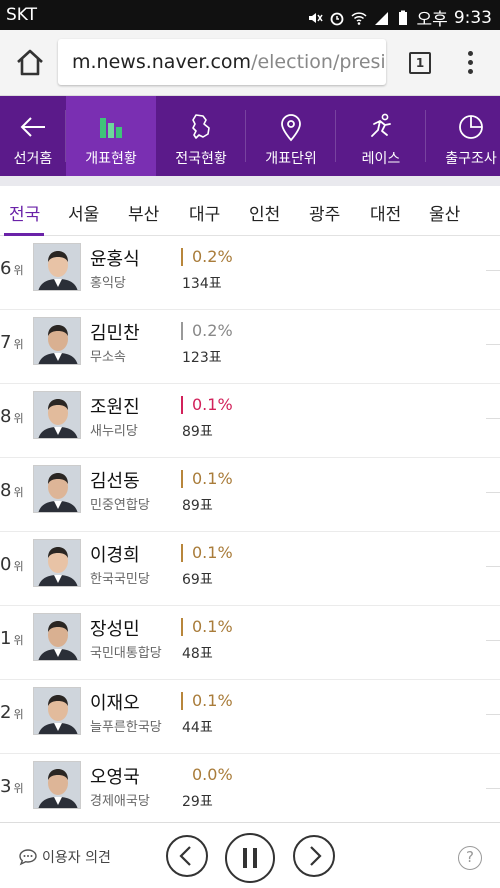  What do you see at coordinates (444, 212) in the screenshot?
I see `region-tab-ulsan: 울산` at bounding box center [444, 212].